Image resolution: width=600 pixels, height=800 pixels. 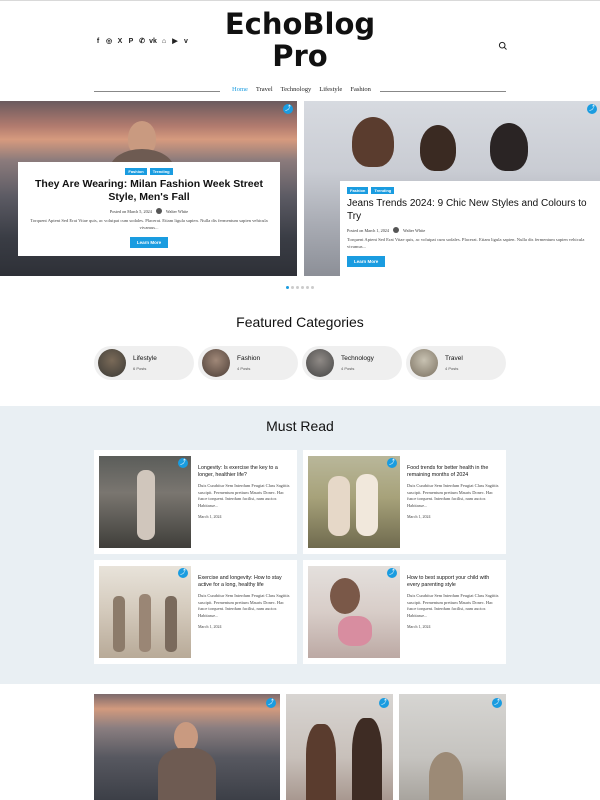 I want to click on category-fashion: Fashion 4 Posts, so click(x=248, y=363).